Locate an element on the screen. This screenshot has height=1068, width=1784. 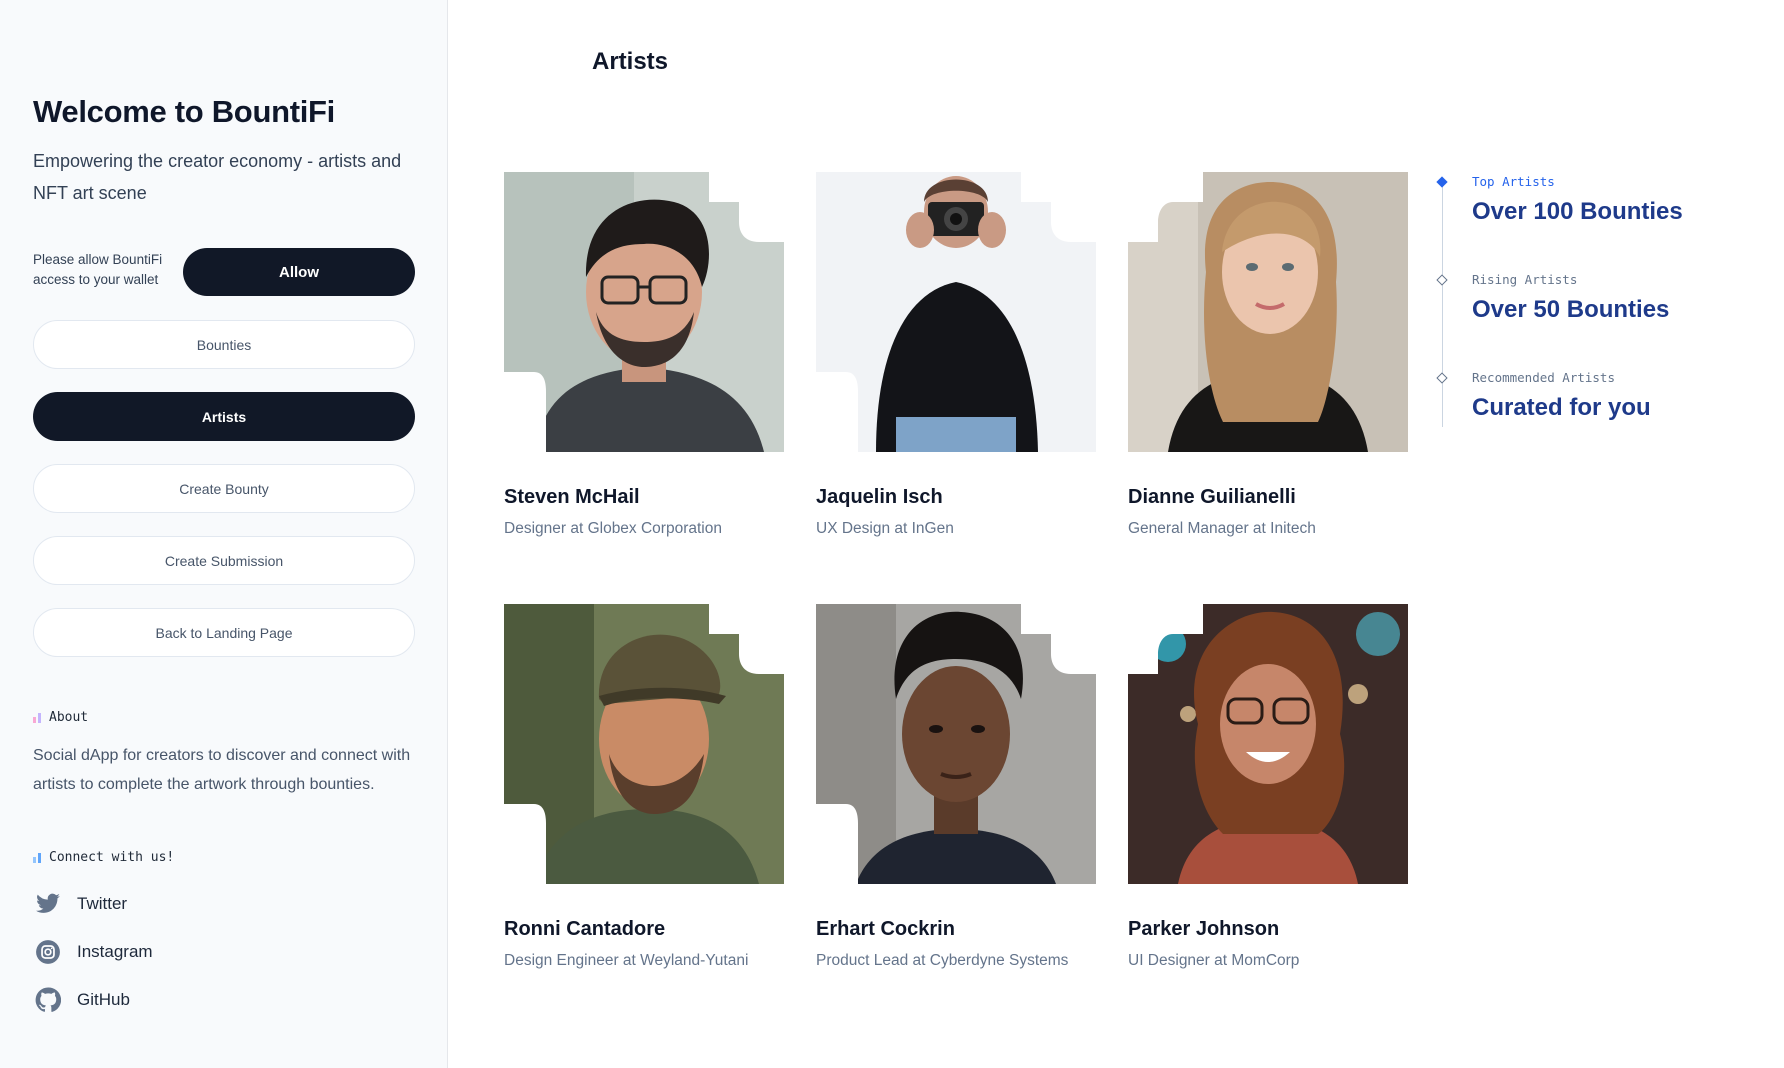
artist-name: Ronni Cantadore is located at coordinates (585, 929).